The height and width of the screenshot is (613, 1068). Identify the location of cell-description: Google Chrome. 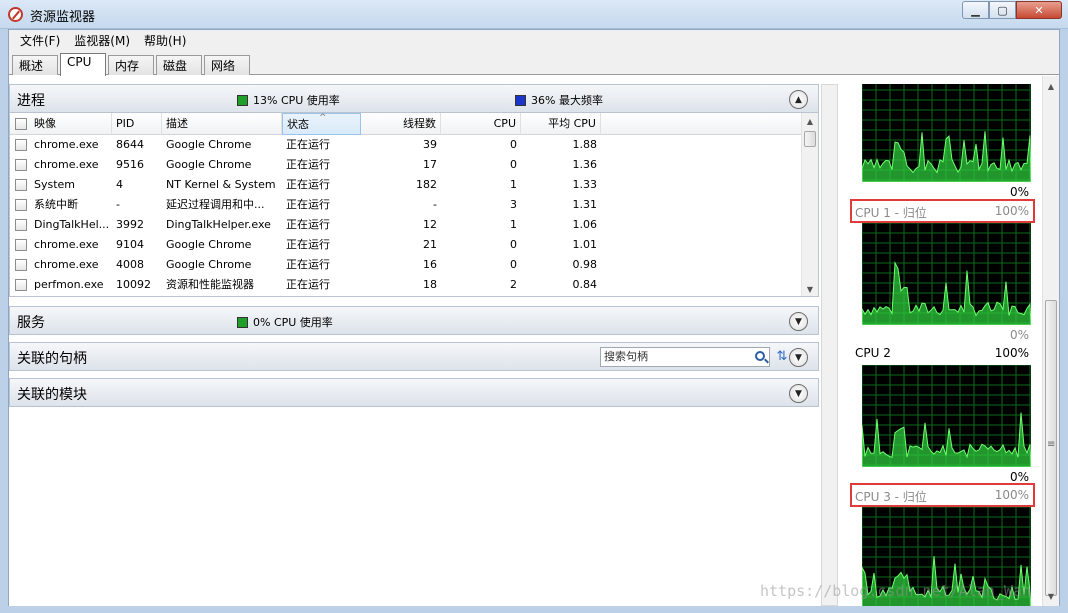
(209, 144).